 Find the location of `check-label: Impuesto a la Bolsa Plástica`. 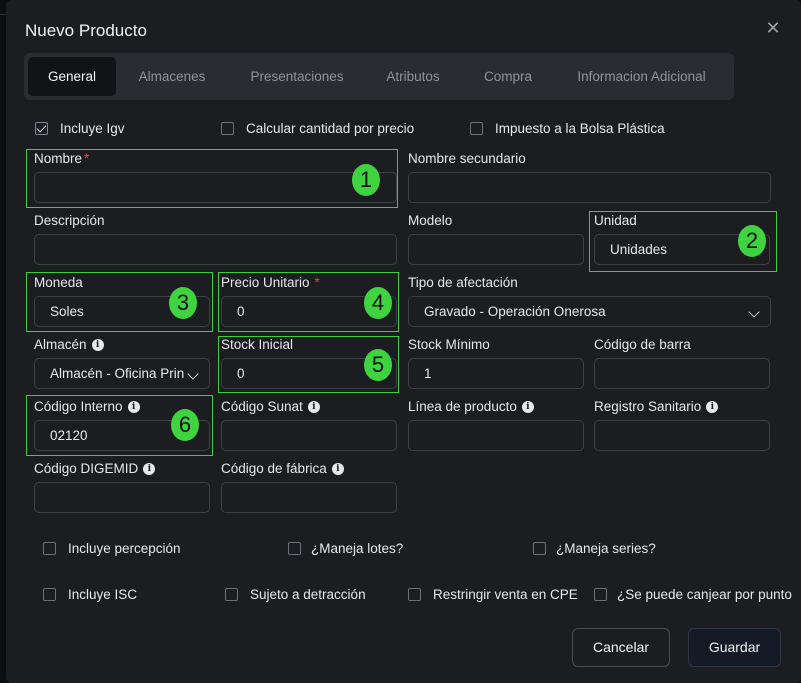

check-label: Impuesto a la Bolsa Plástica is located at coordinates (580, 128).